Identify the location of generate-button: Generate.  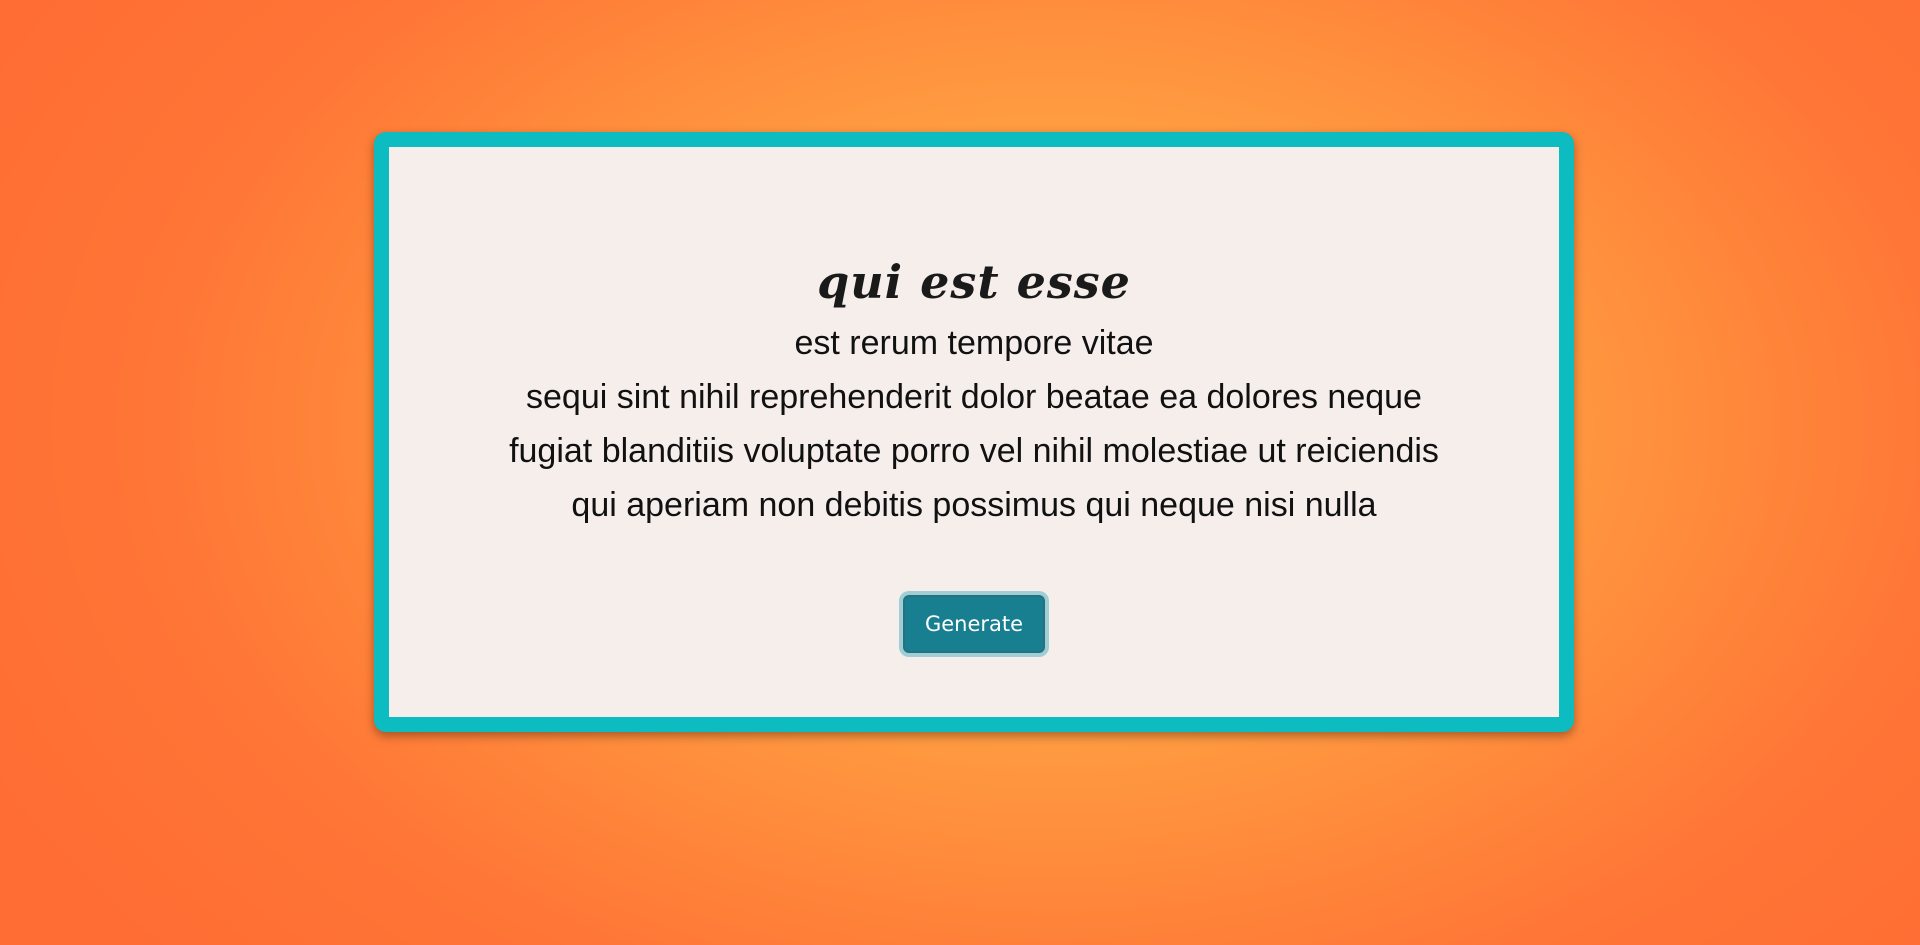
(974, 624).